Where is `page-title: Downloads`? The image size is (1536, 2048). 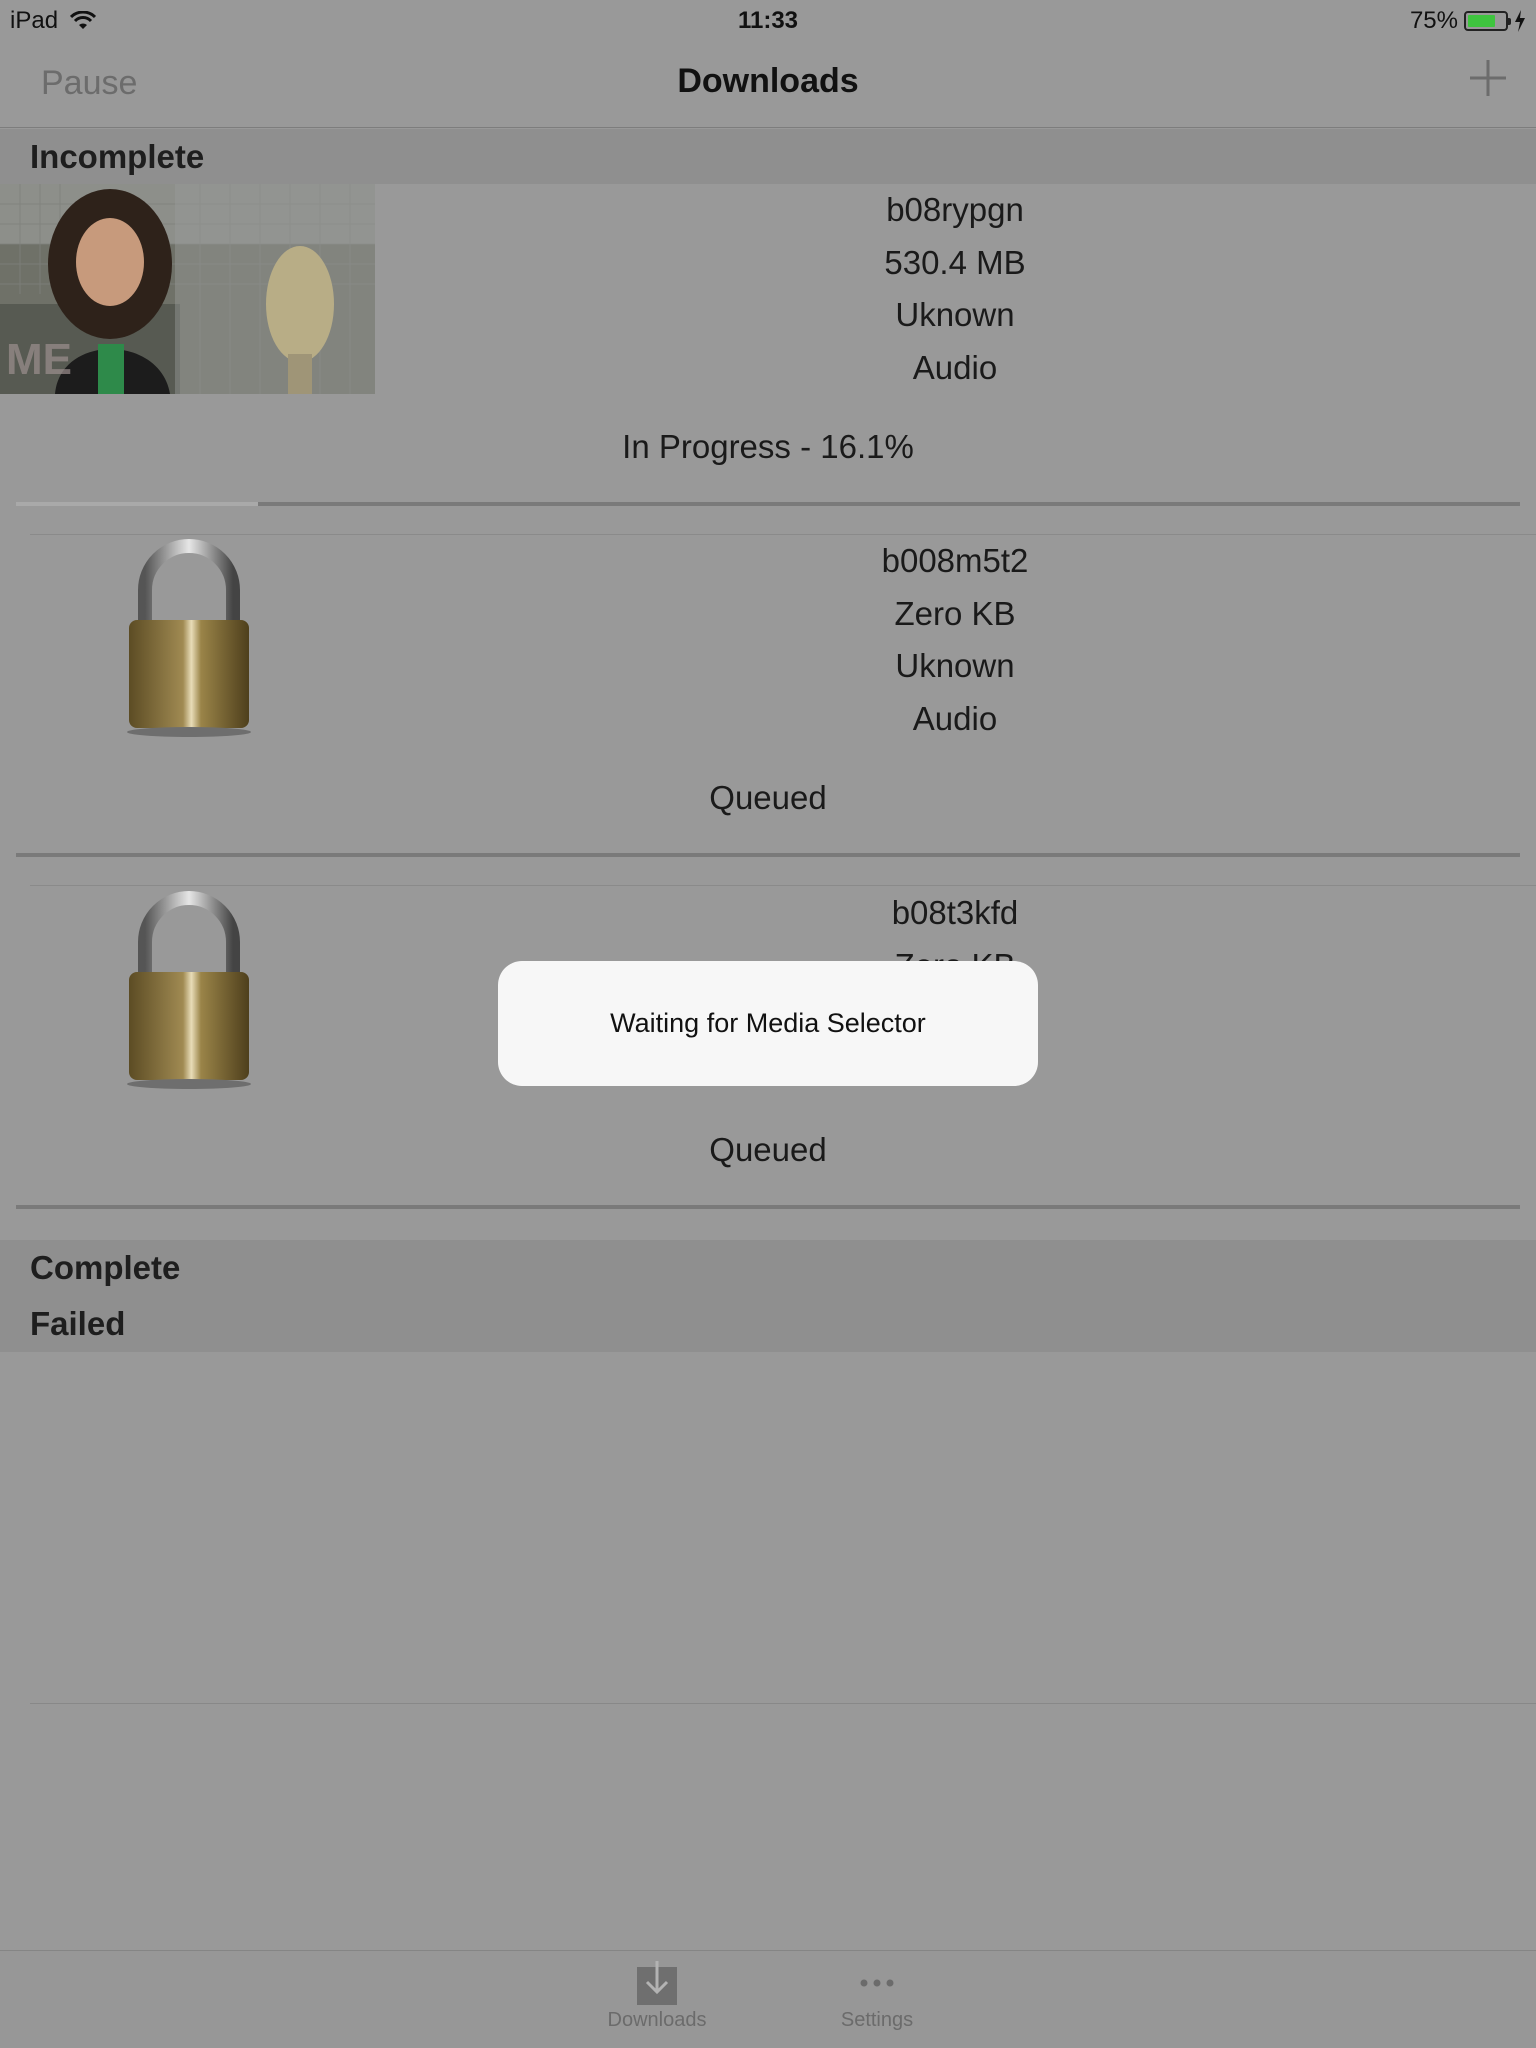
page-title: Downloads is located at coordinates (768, 81).